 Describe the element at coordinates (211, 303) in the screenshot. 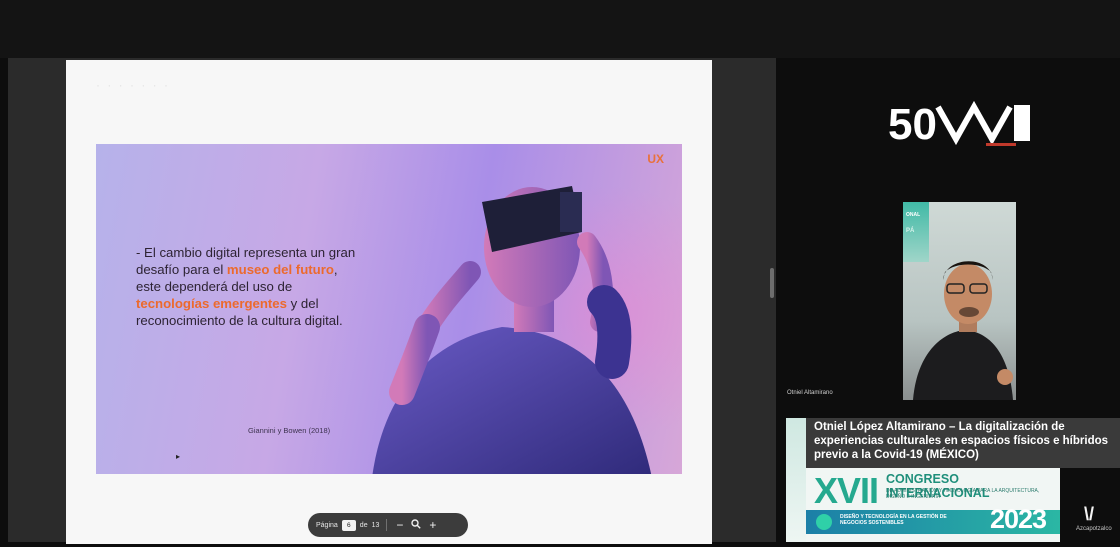

I see `highlight-tecnologias: tecnologías emergentes` at that location.